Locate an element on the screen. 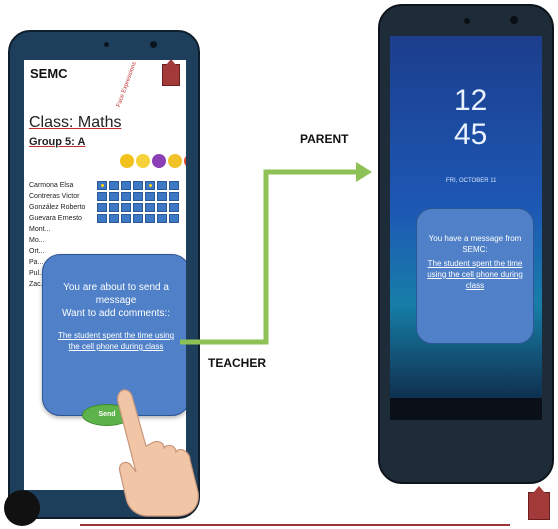 This screenshot has height=529, width=558. message-intro: You have a message from SEMC: is located at coordinates (475, 244).